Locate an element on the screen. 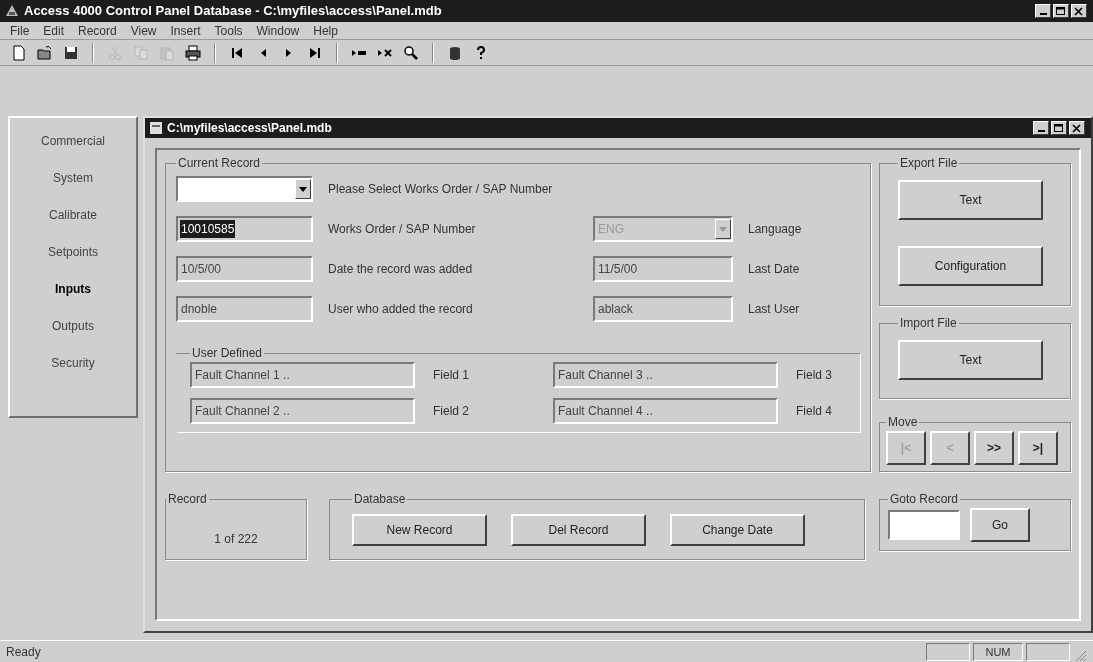 The height and width of the screenshot is (662, 1093). button: Change Date is located at coordinates (737, 530).